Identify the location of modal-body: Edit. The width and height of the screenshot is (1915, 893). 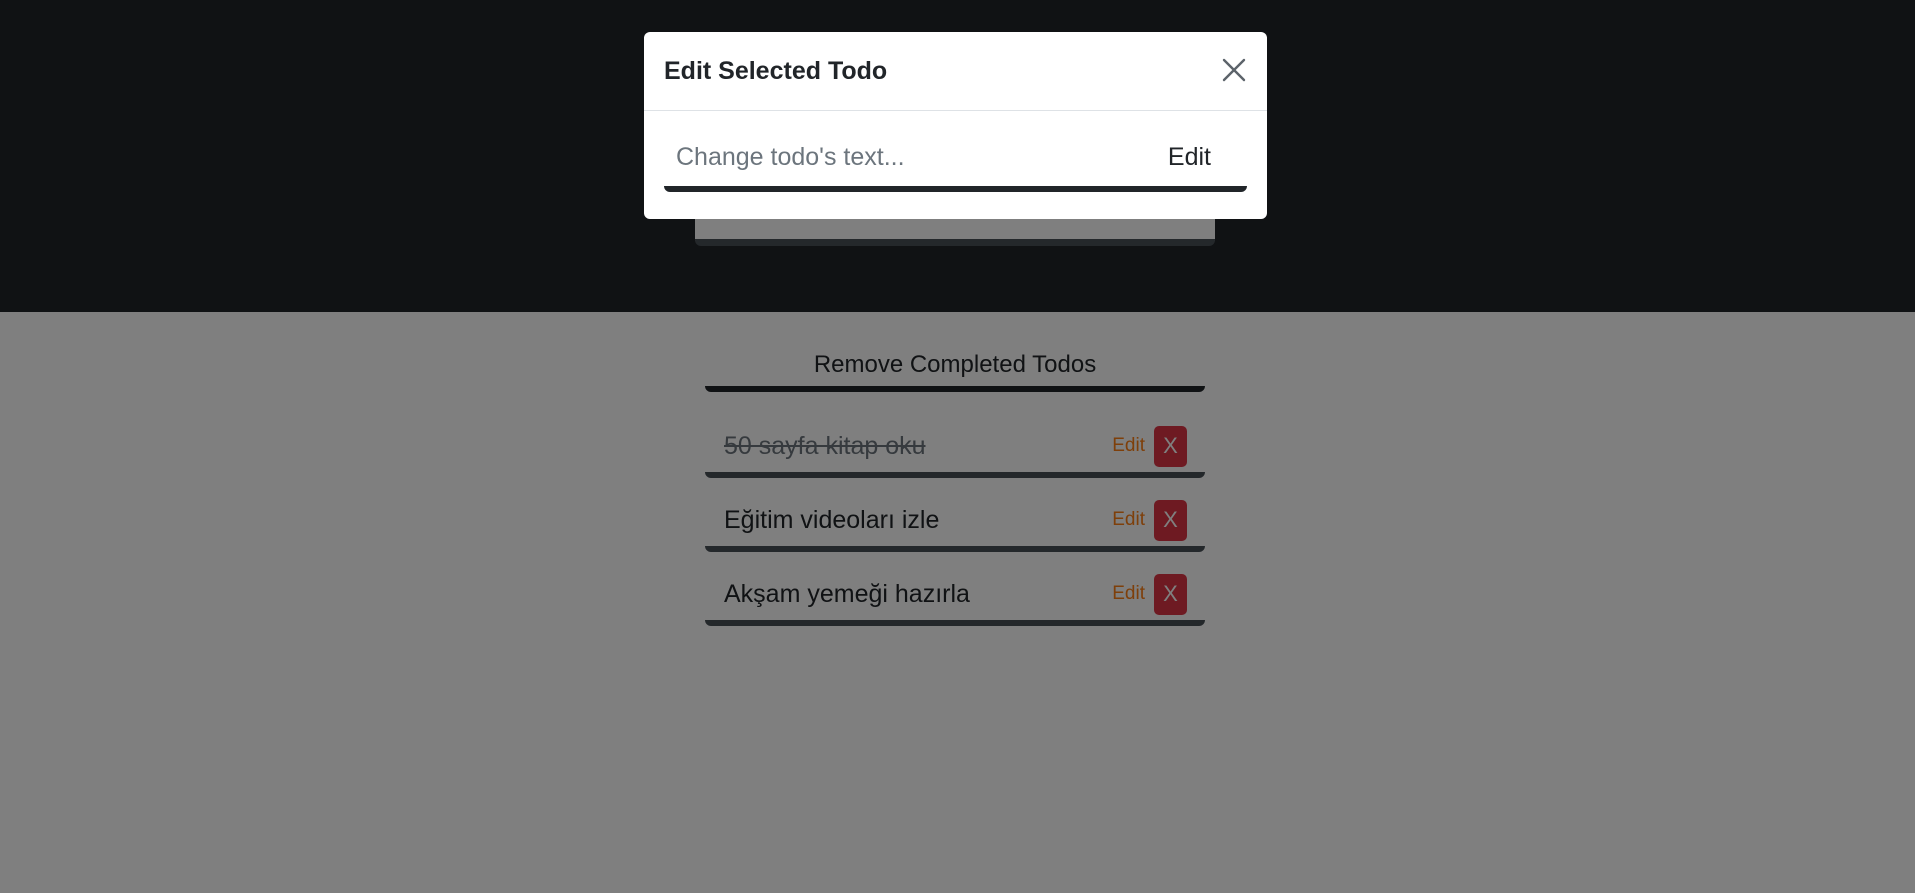
(955, 160).